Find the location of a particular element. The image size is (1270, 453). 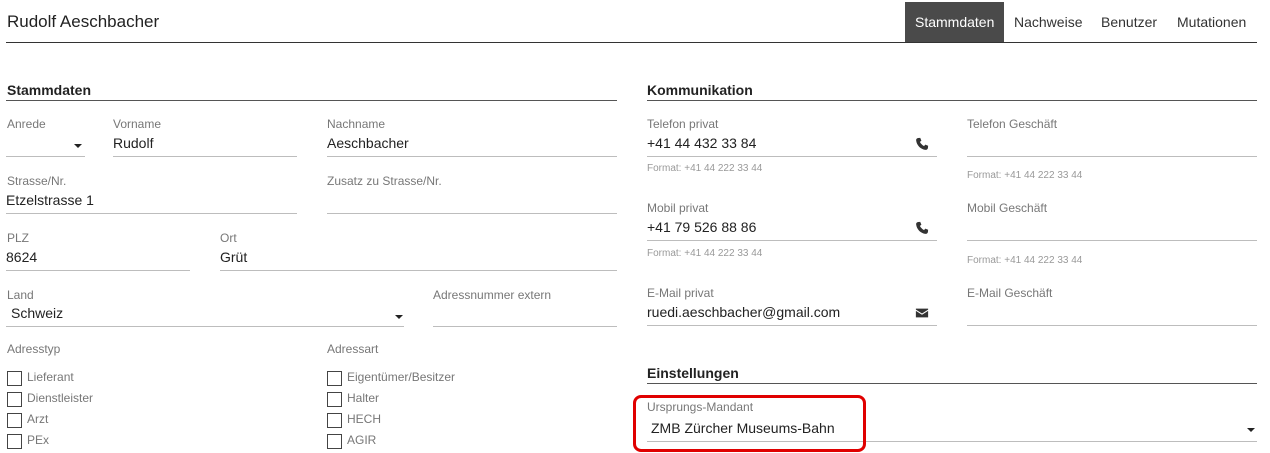

checkbox-label: AGIR is located at coordinates (362, 440).